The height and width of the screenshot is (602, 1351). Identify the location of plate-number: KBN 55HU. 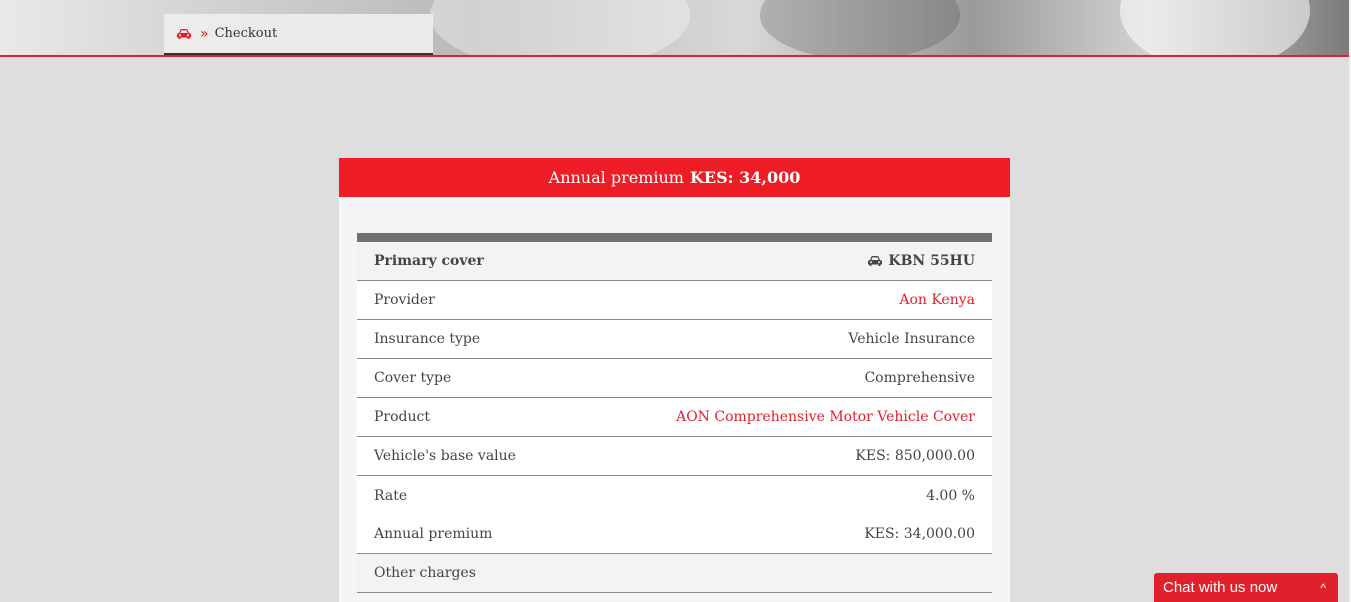
(931, 261).